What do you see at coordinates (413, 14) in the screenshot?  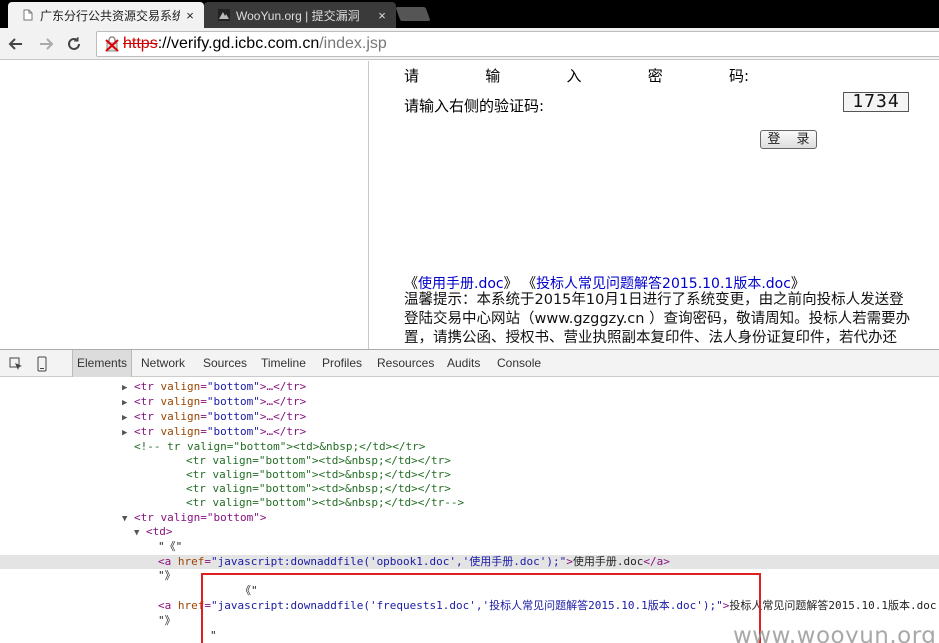 I see `new-tab-button` at bounding box center [413, 14].